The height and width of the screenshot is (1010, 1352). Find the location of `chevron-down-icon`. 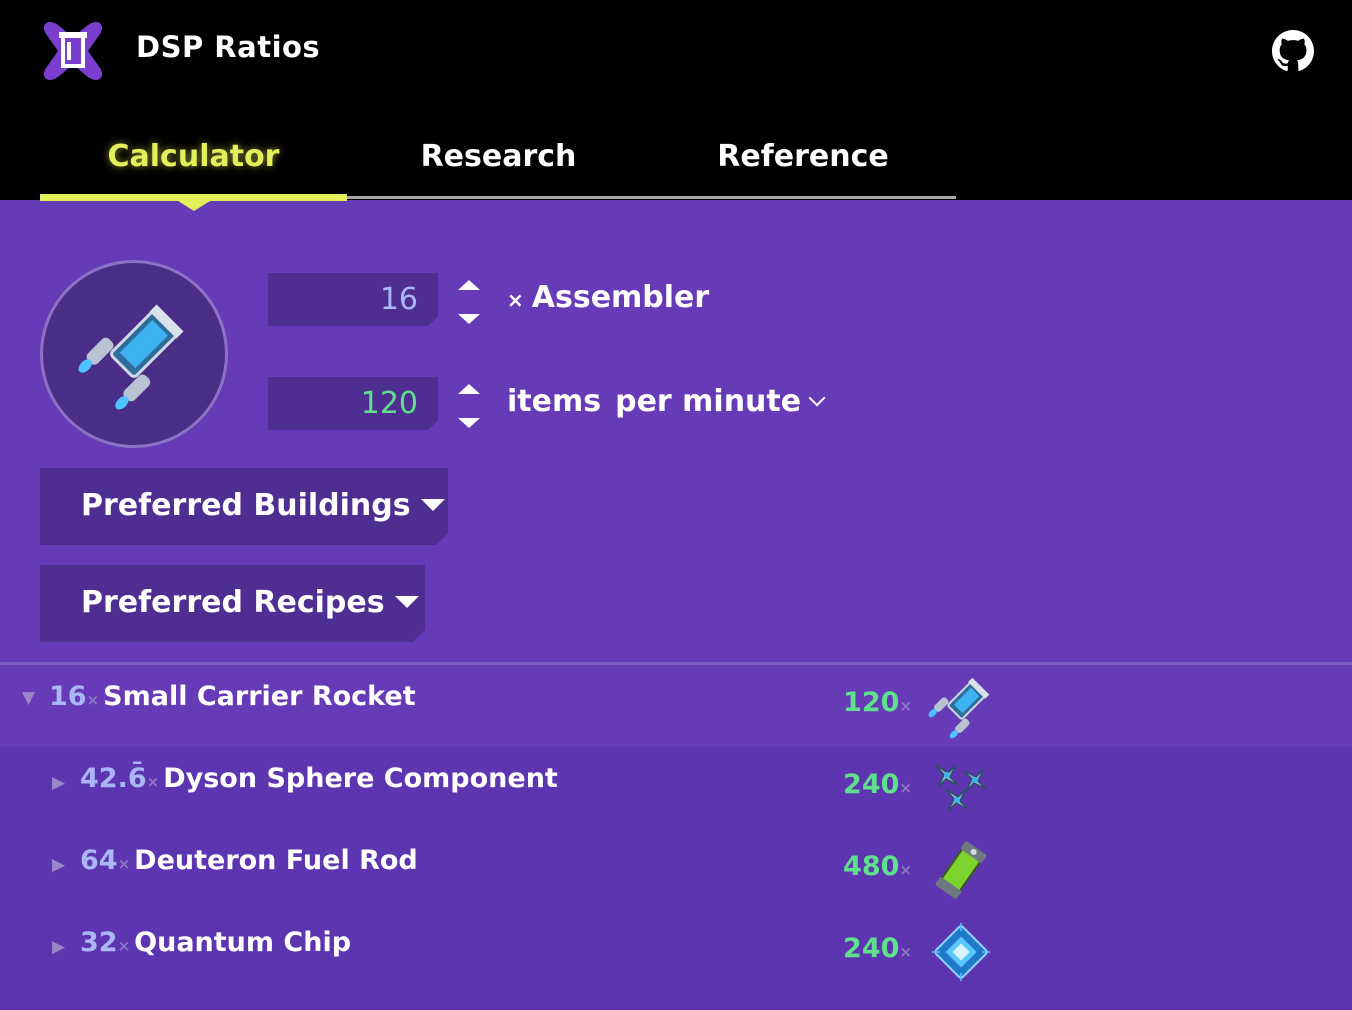

chevron-down-icon is located at coordinates (817, 398).